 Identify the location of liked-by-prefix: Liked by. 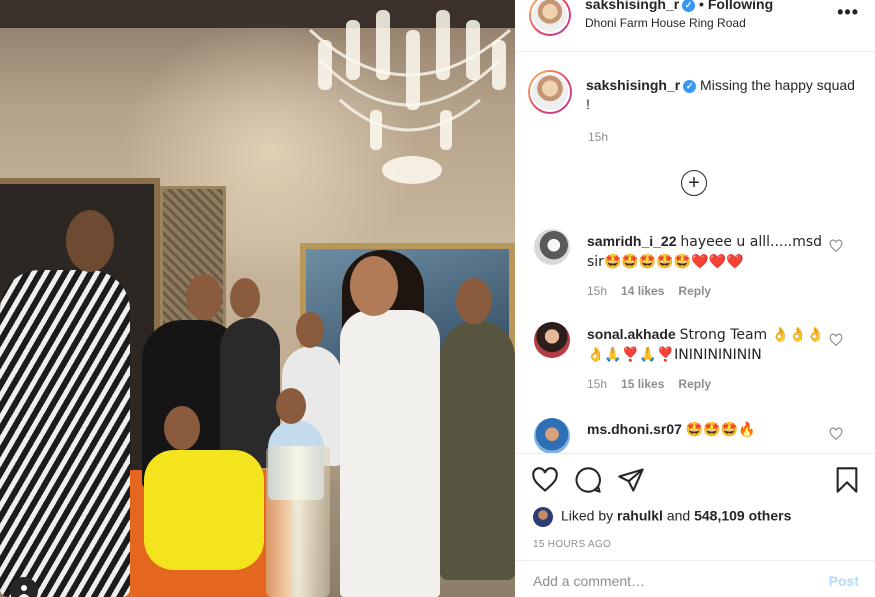
(587, 515).